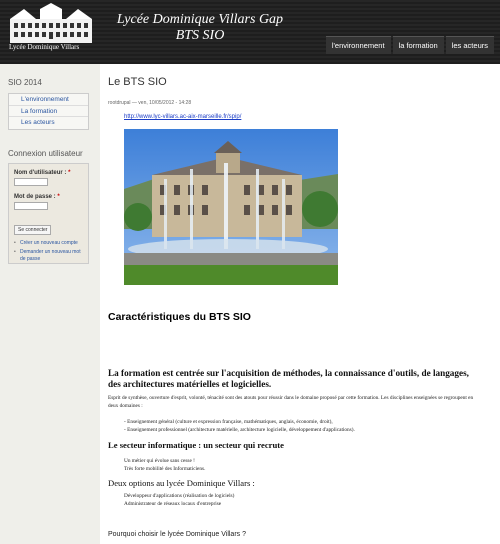  What do you see at coordinates (200, 19) in the screenshot?
I see `site-title-line1: Lycée Dominique Villars Gap` at bounding box center [200, 19].